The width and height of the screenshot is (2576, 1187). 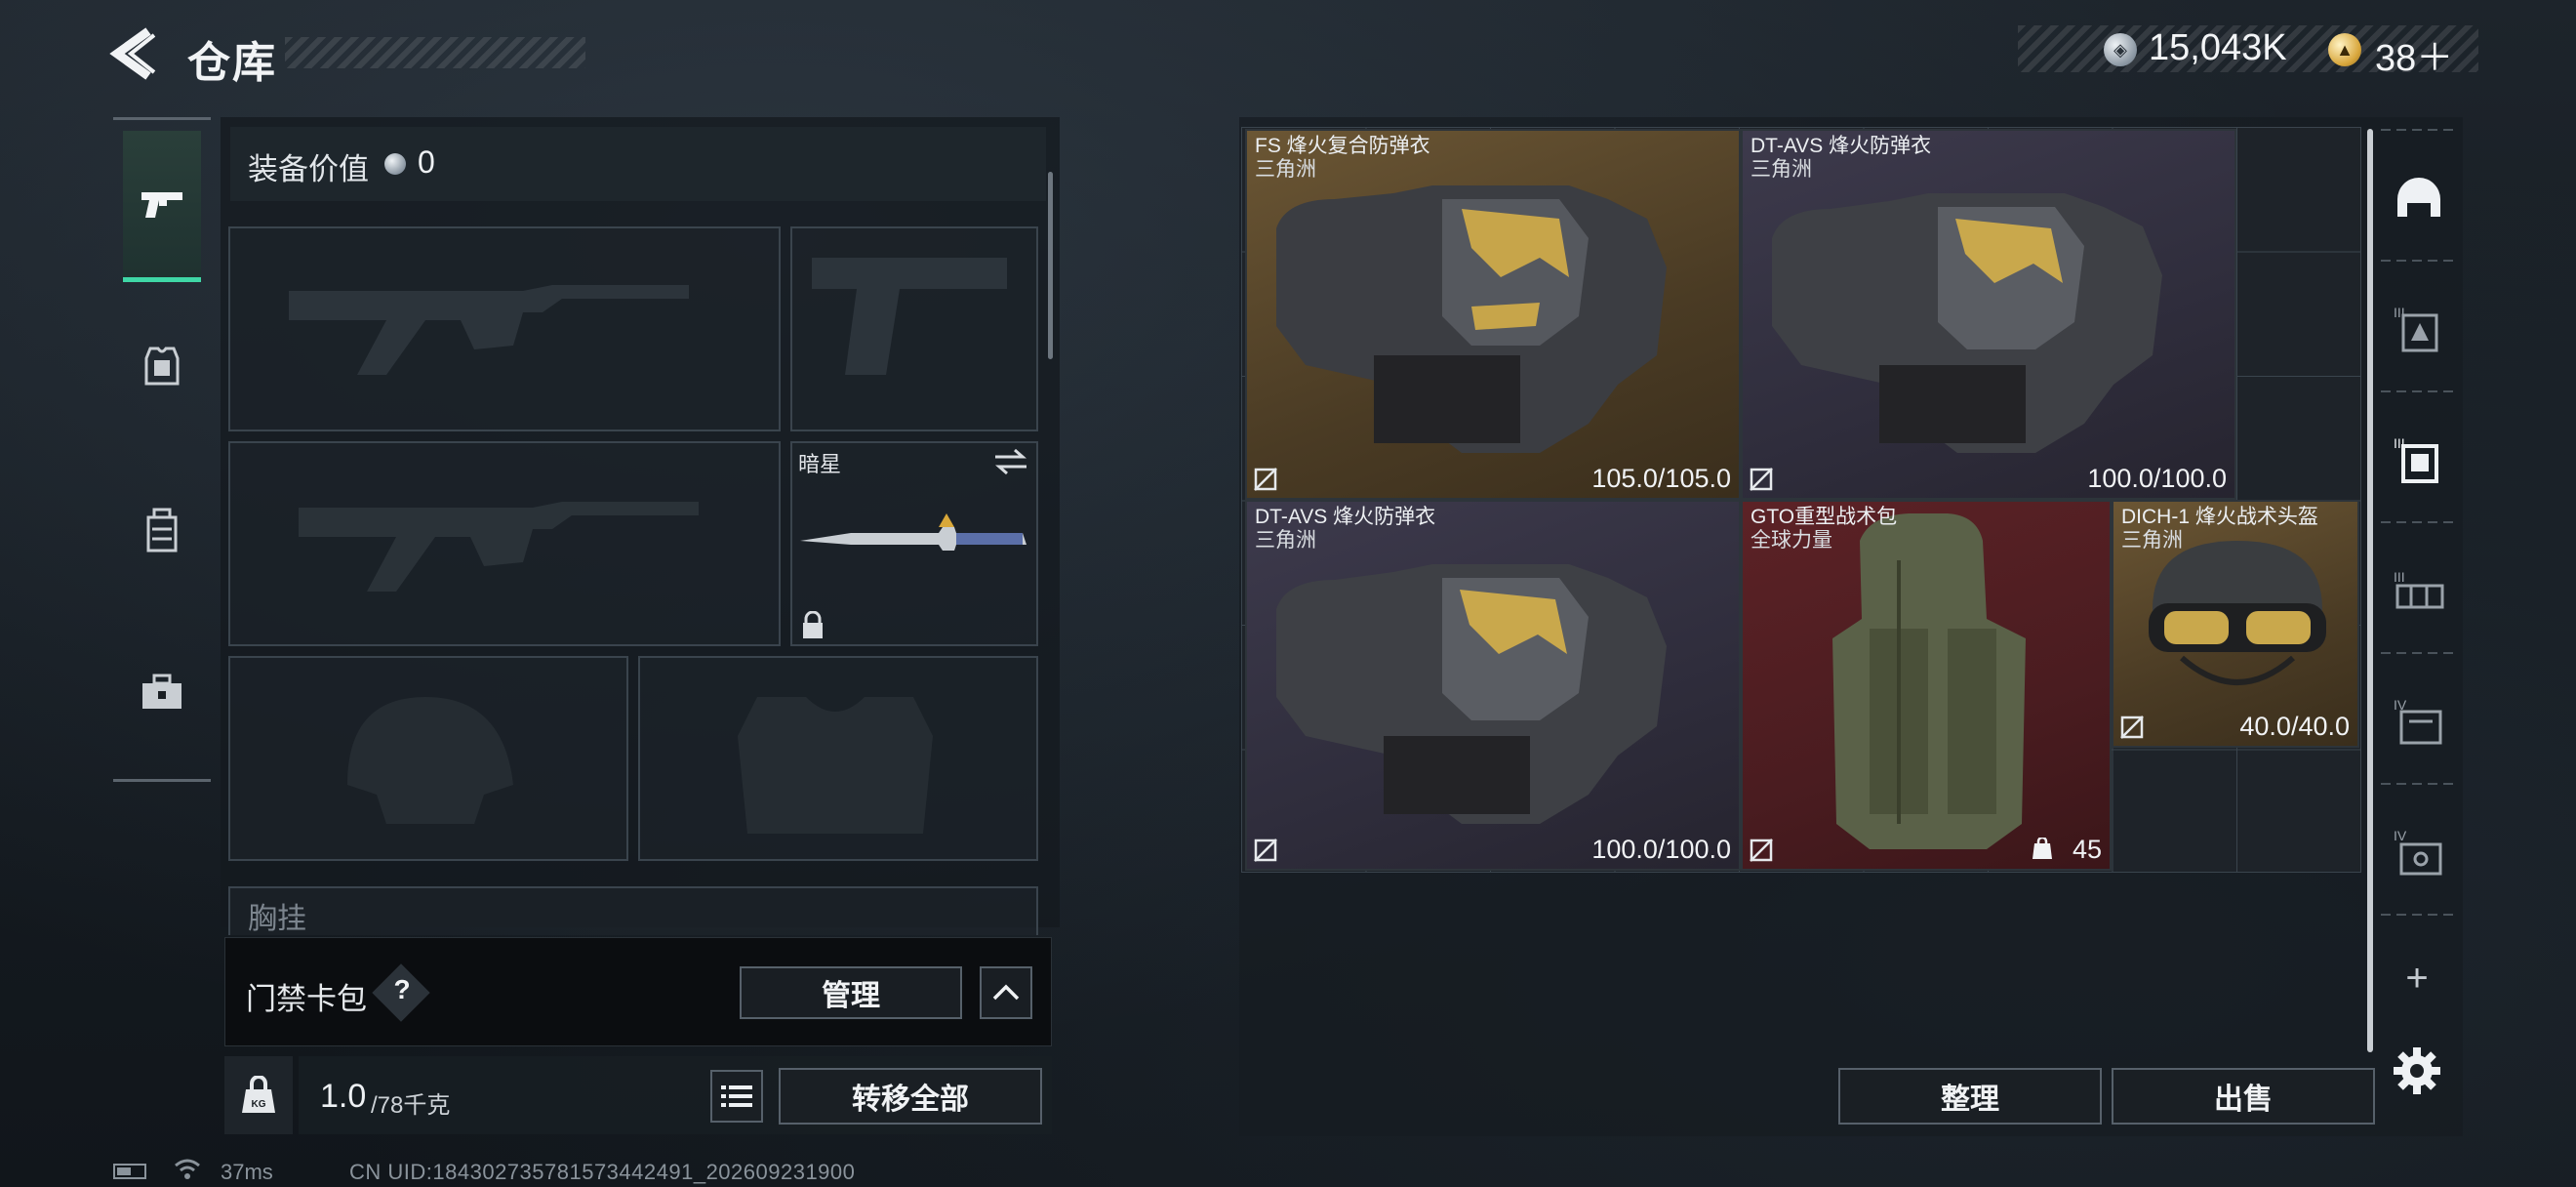 I want to click on back-button, so click(x=134, y=53).